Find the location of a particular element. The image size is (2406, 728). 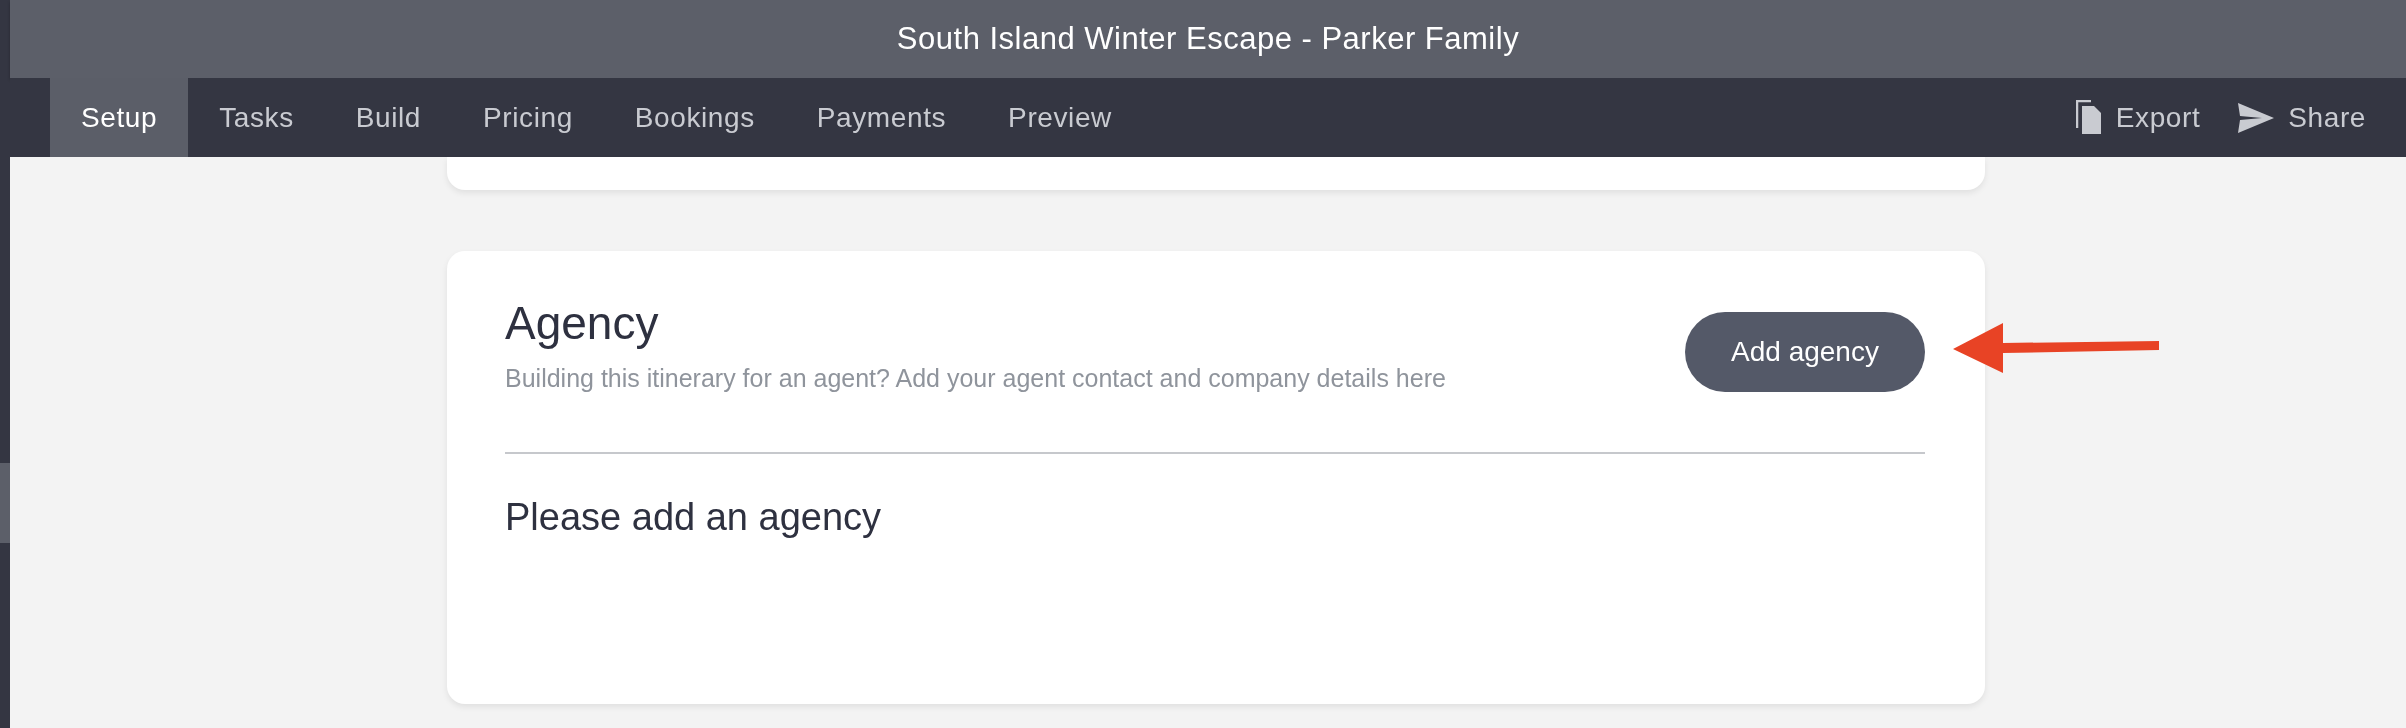

nav-tab: Setup is located at coordinates (119, 117).